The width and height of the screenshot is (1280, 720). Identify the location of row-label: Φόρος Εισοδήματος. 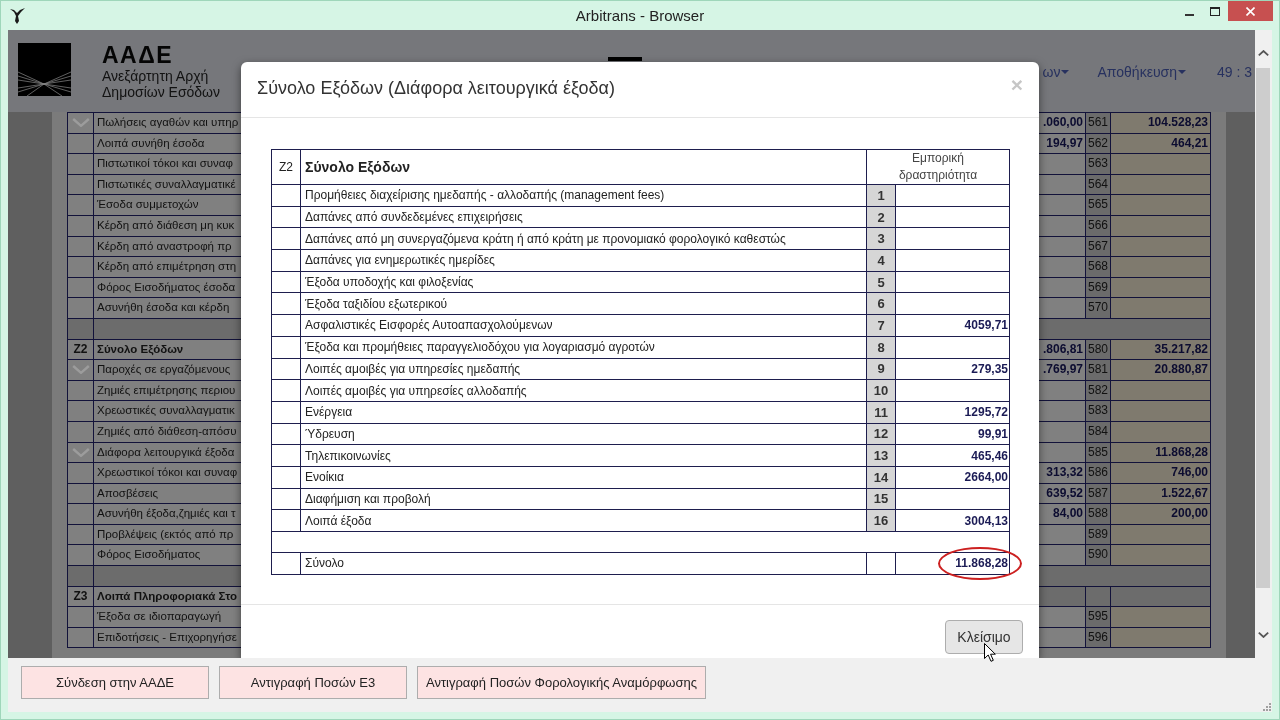
(149, 554).